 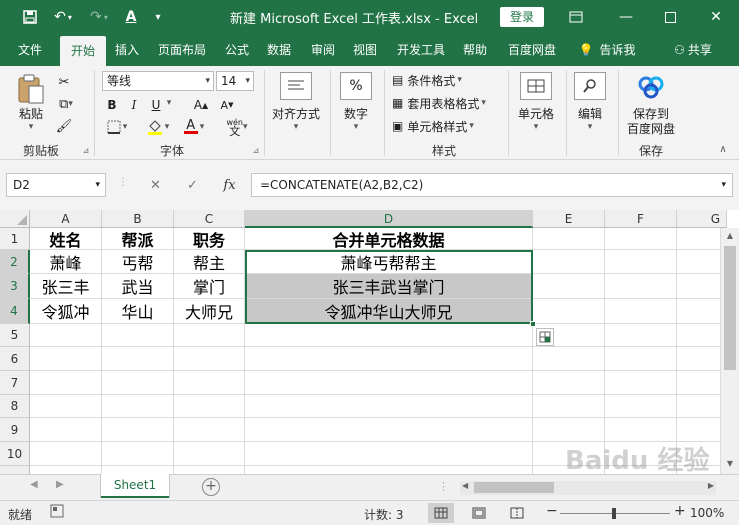 What do you see at coordinates (279, 50) in the screenshot?
I see `tab-data: 数据` at bounding box center [279, 50].